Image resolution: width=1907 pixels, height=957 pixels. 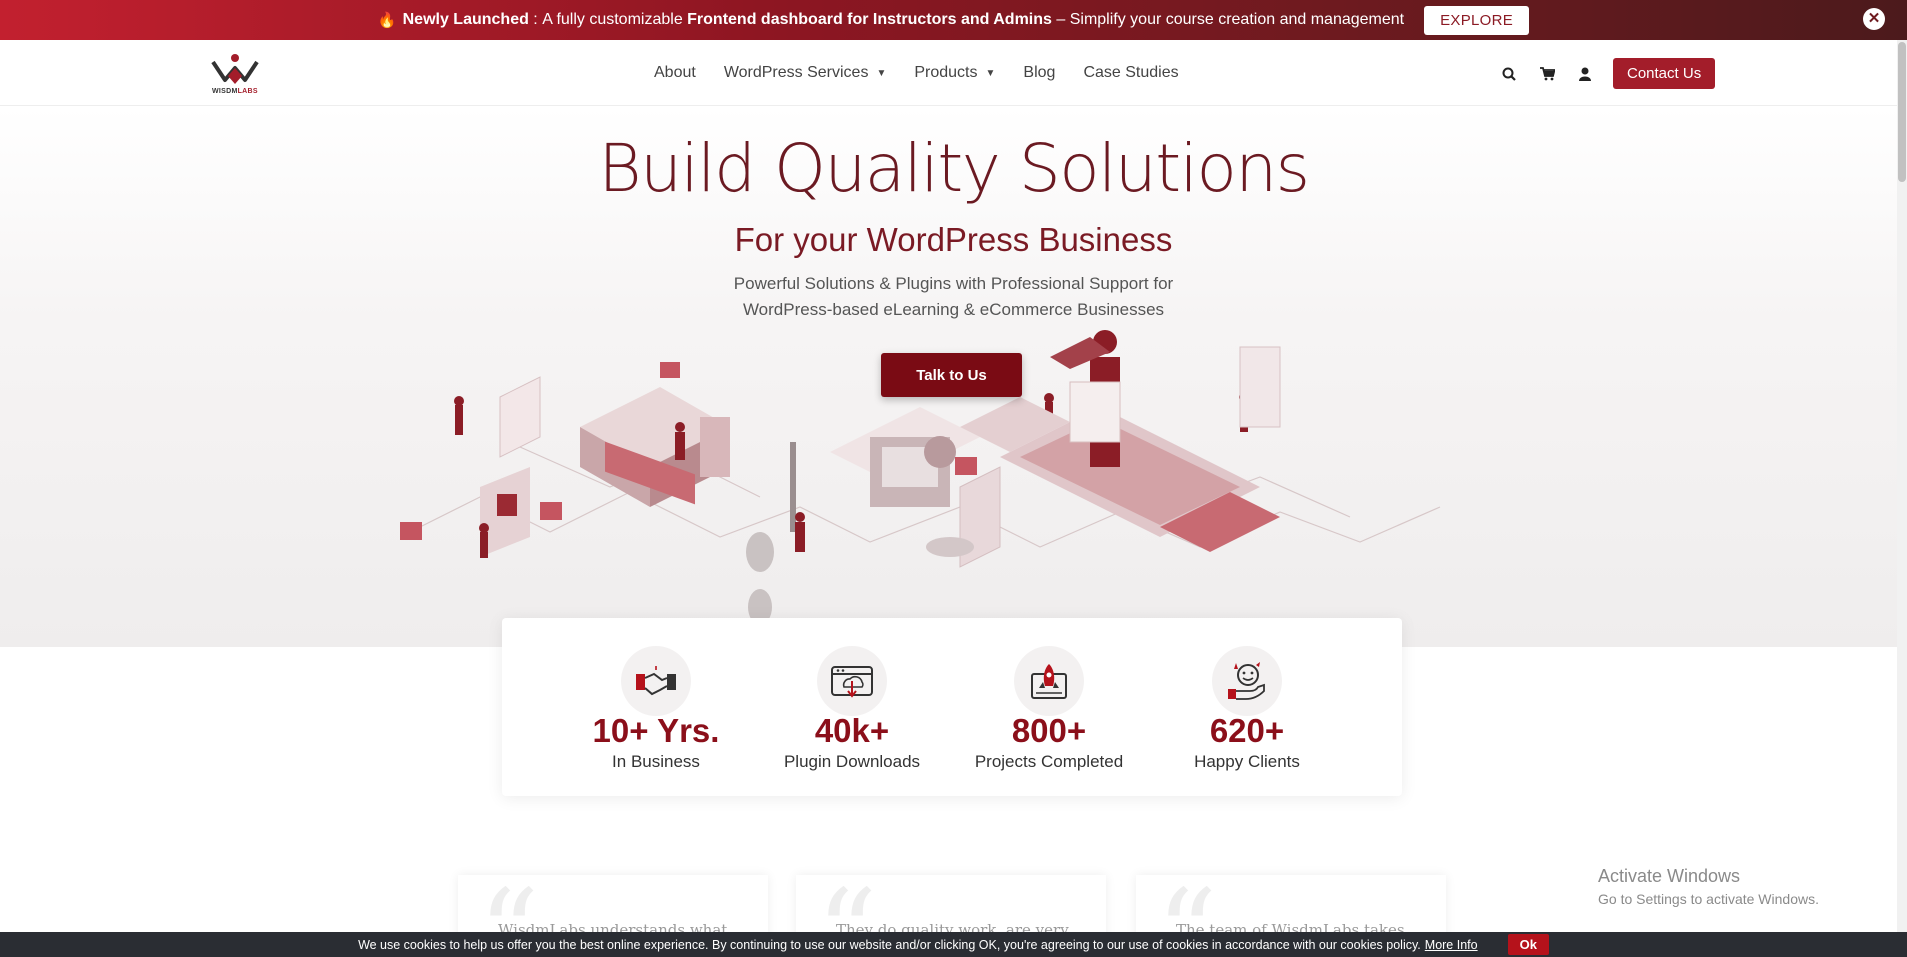 I want to click on user-icon, so click(x=1585, y=74).